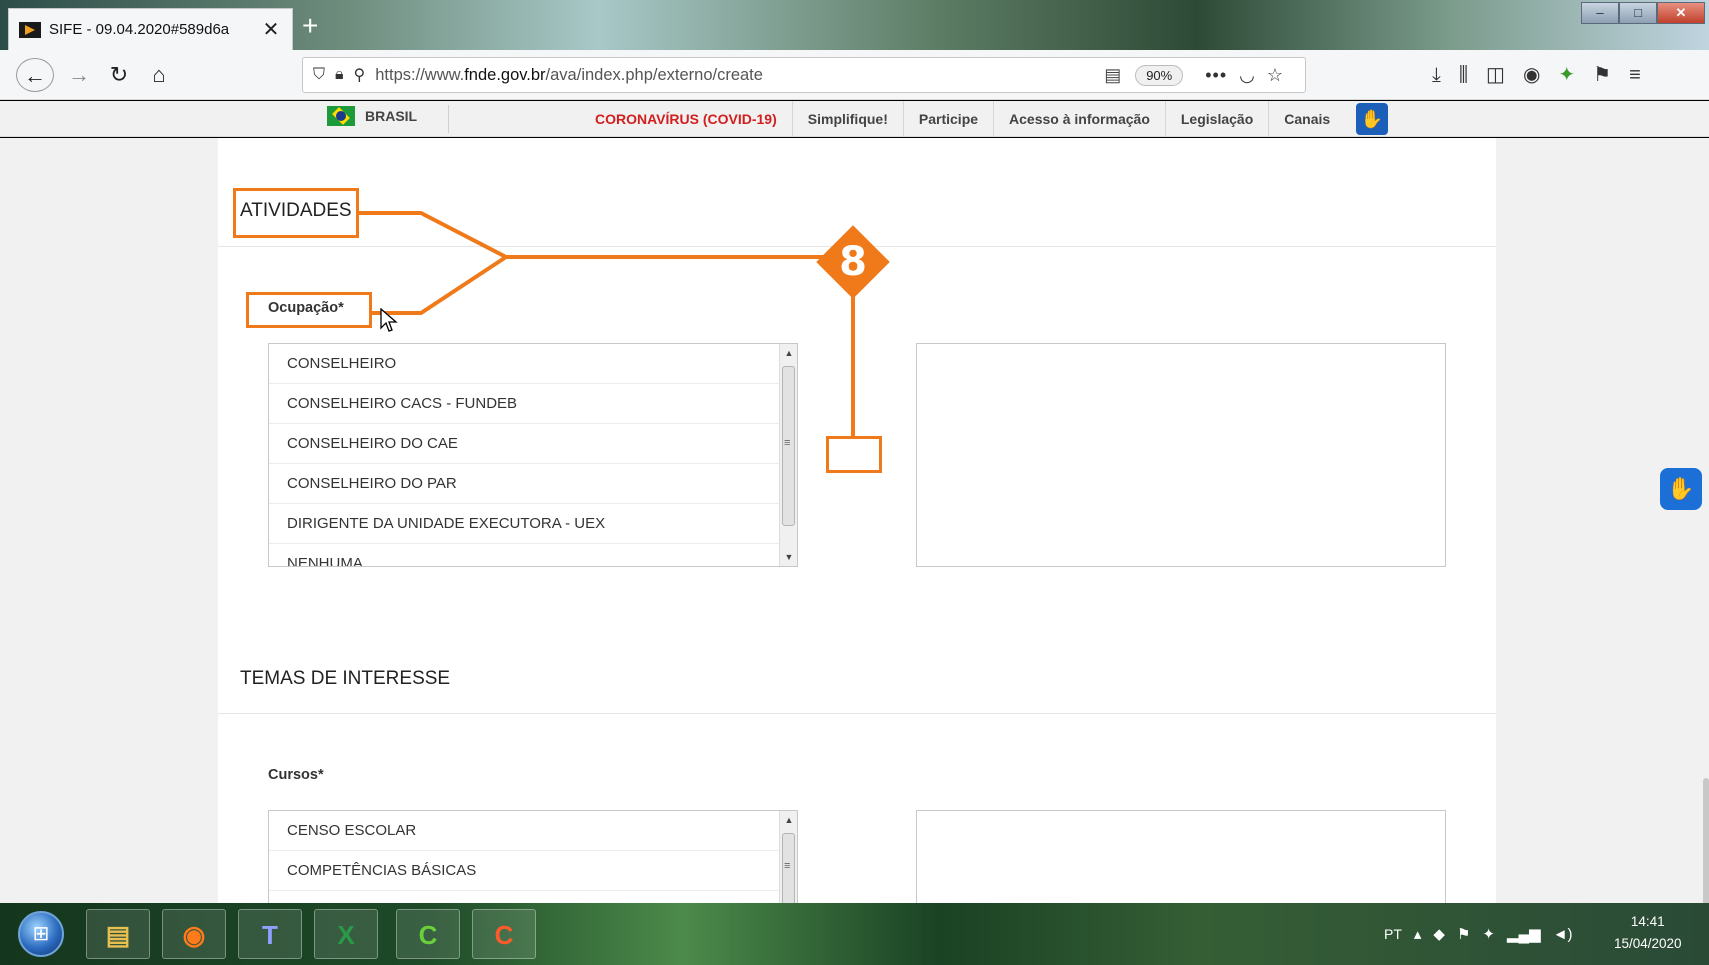 The image size is (1709, 965). I want to click on taskbar-clock: 14:41 15/04/2020, so click(1648, 933).